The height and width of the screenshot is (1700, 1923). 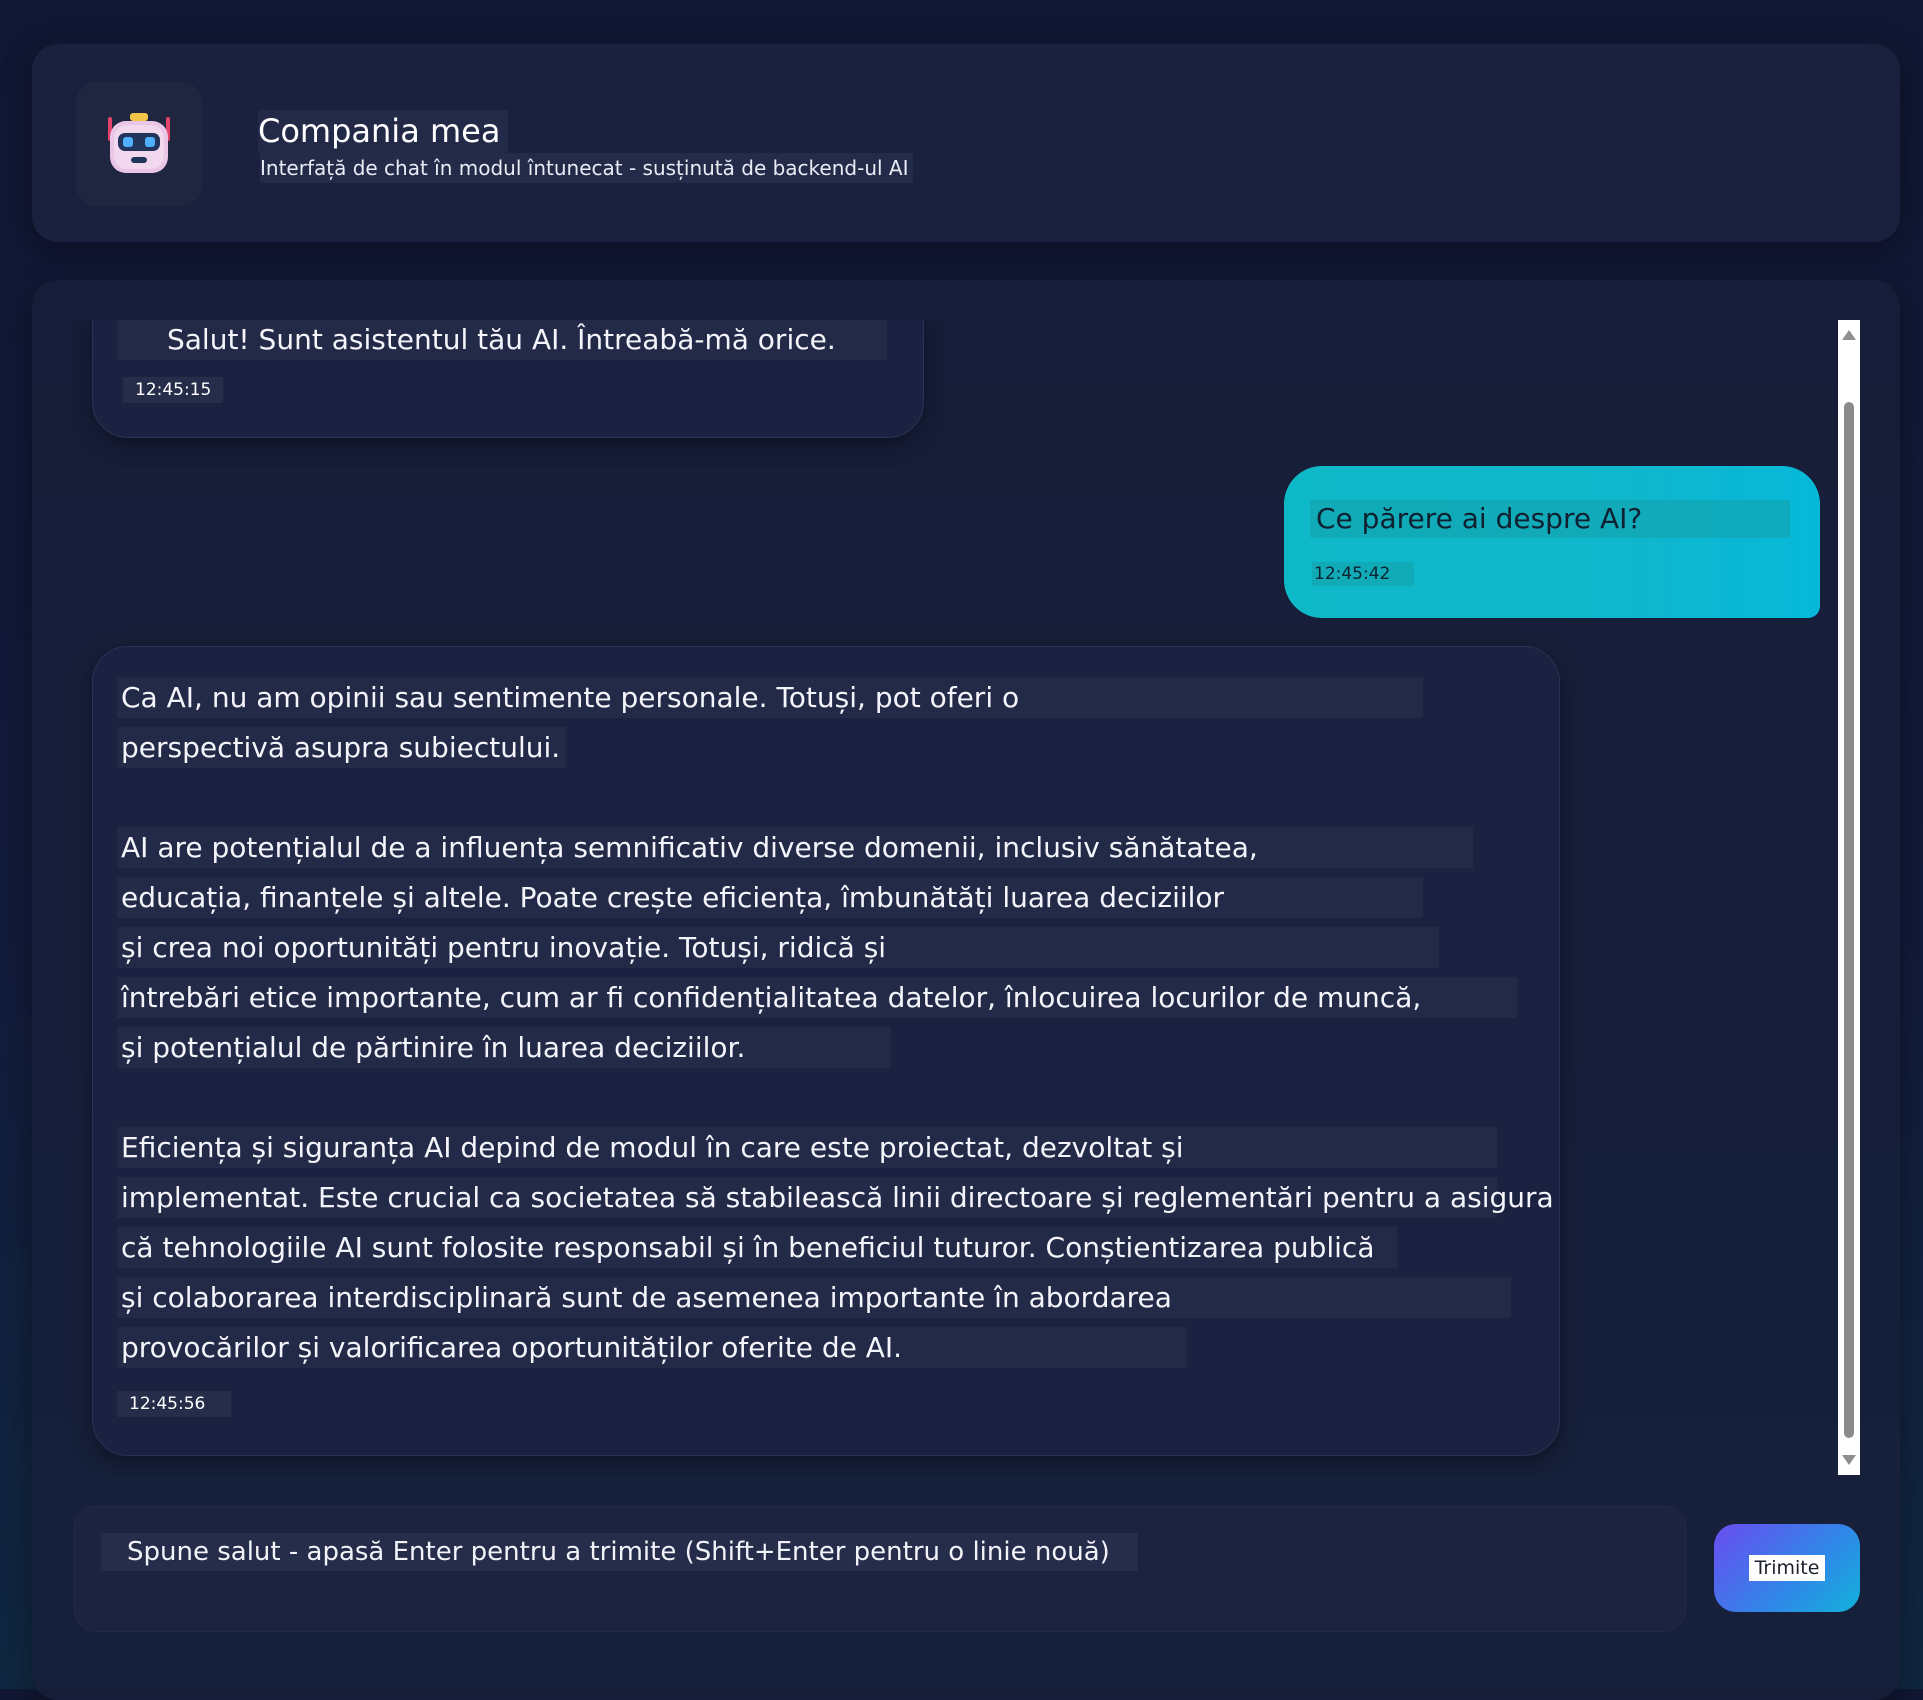 I want to click on send-button: Trimite, so click(x=1787, y=1568).